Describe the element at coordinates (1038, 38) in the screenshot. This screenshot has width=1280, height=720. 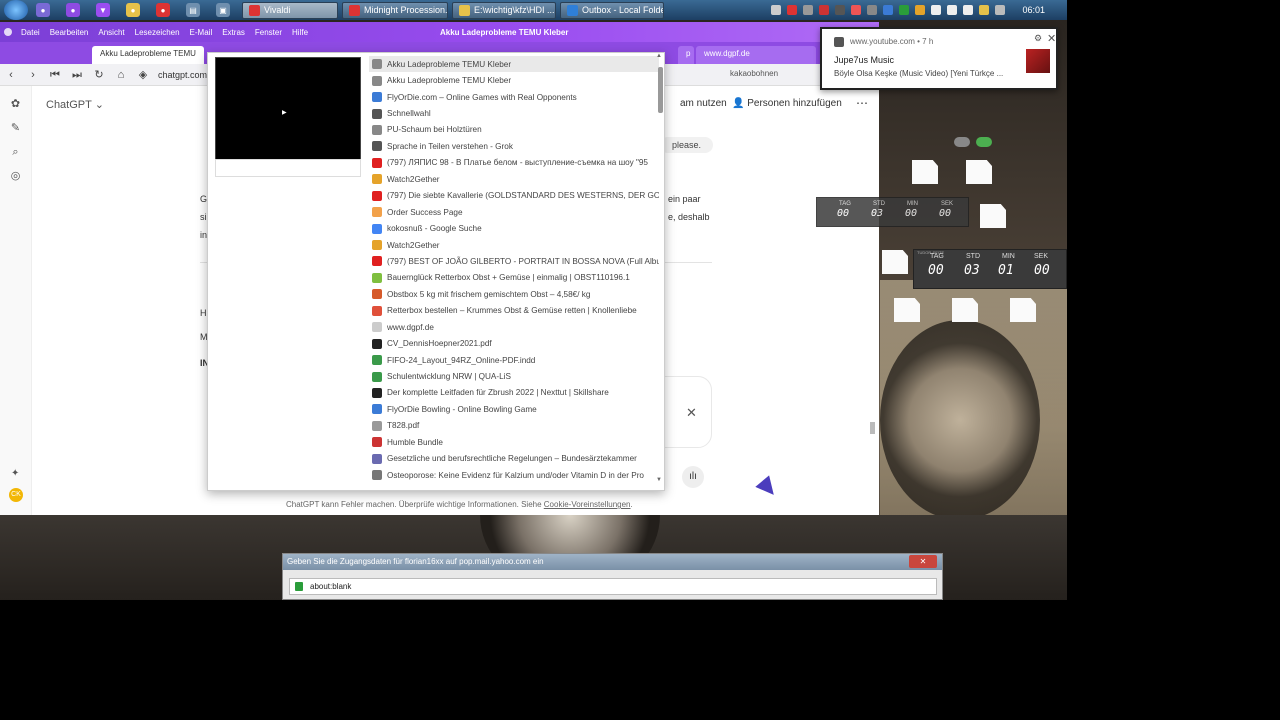
I see `gear-icon: ⚙` at that location.